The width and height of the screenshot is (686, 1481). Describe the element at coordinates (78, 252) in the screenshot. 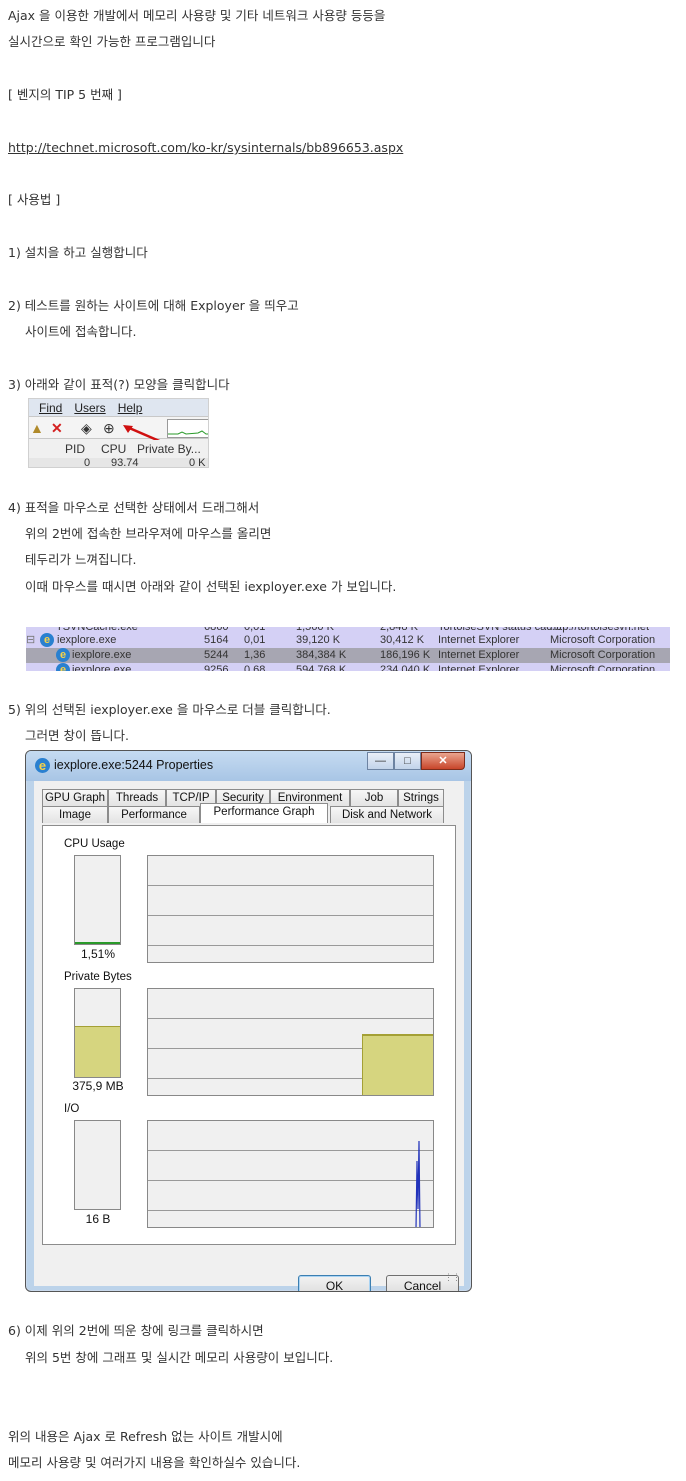

I see `step-1: 1) 설치을 하고 실행합니다` at that location.